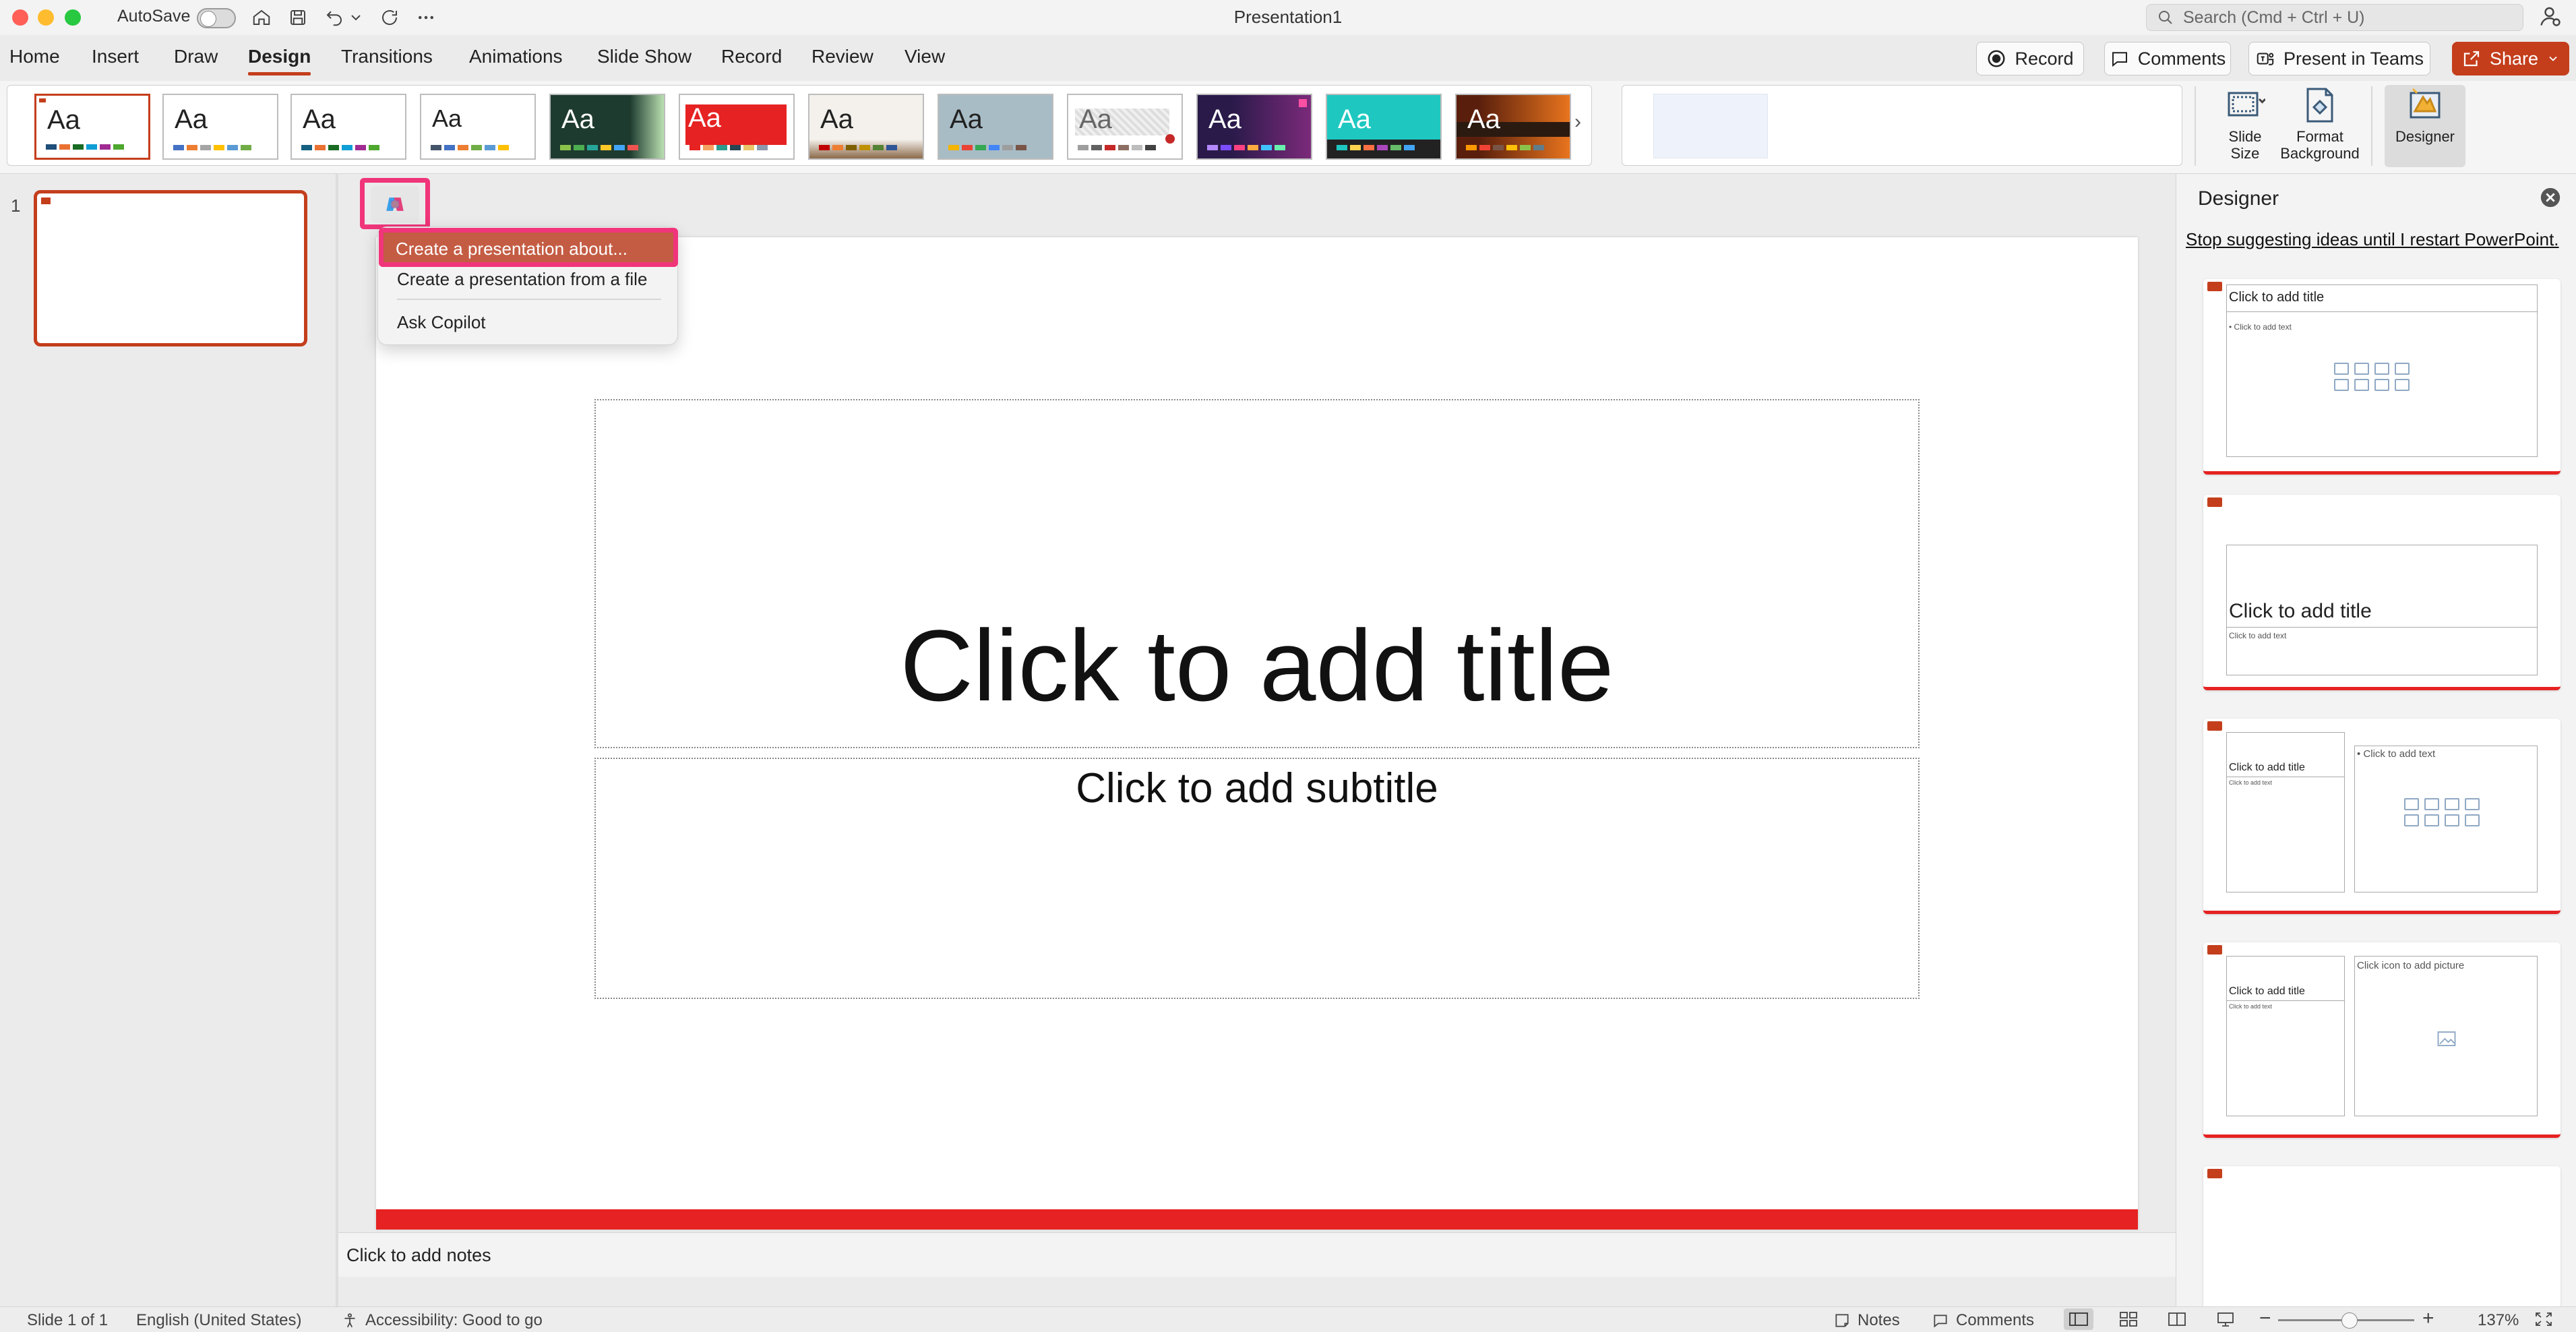  Describe the element at coordinates (866, 127) in the screenshot. I see `theme-beige: Aa` at that location.